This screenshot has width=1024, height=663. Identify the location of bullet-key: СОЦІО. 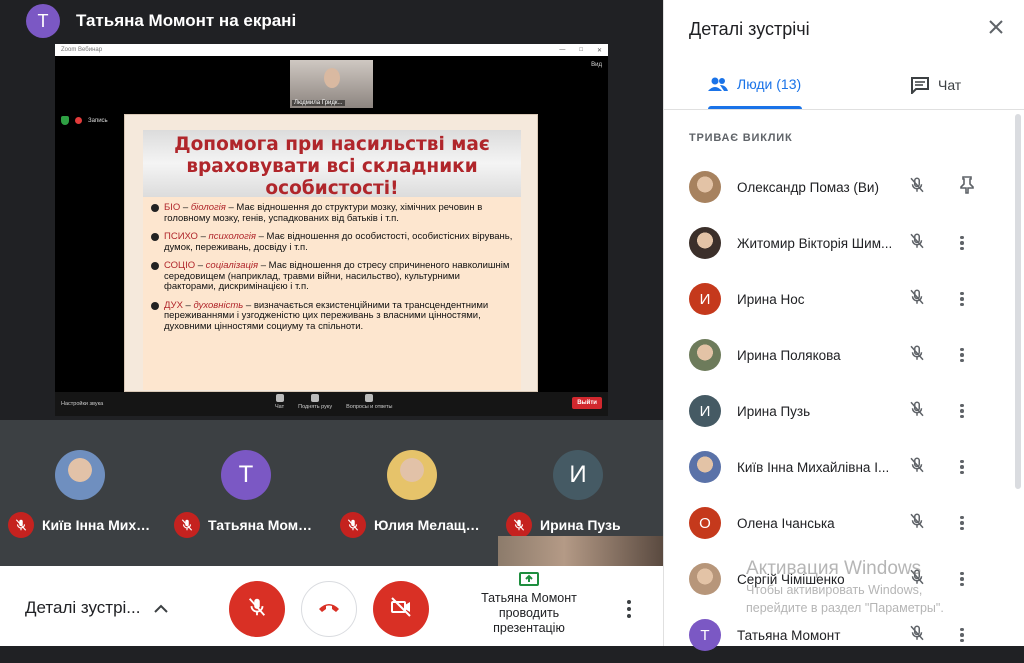
(180, 265).